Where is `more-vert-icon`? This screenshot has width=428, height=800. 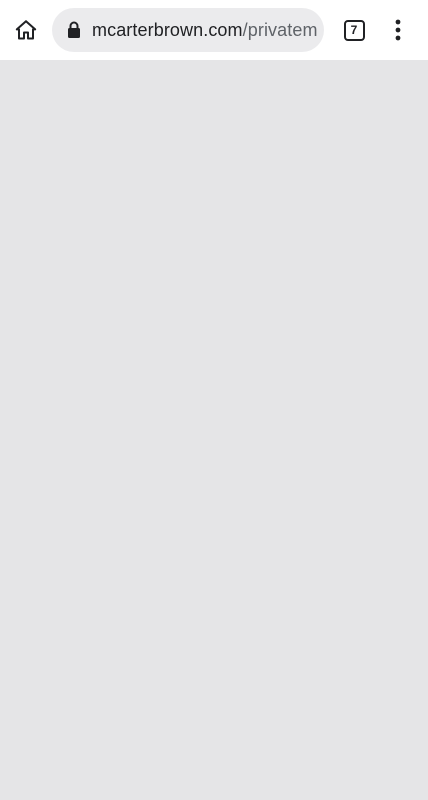
more-vert-icon is located at coordinates (398, 30).